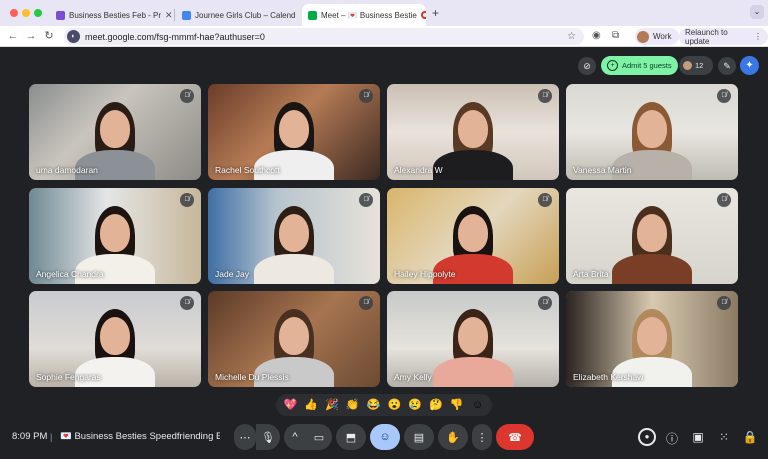  I want to click on reaction-button: 🤔, so click(436, 405).